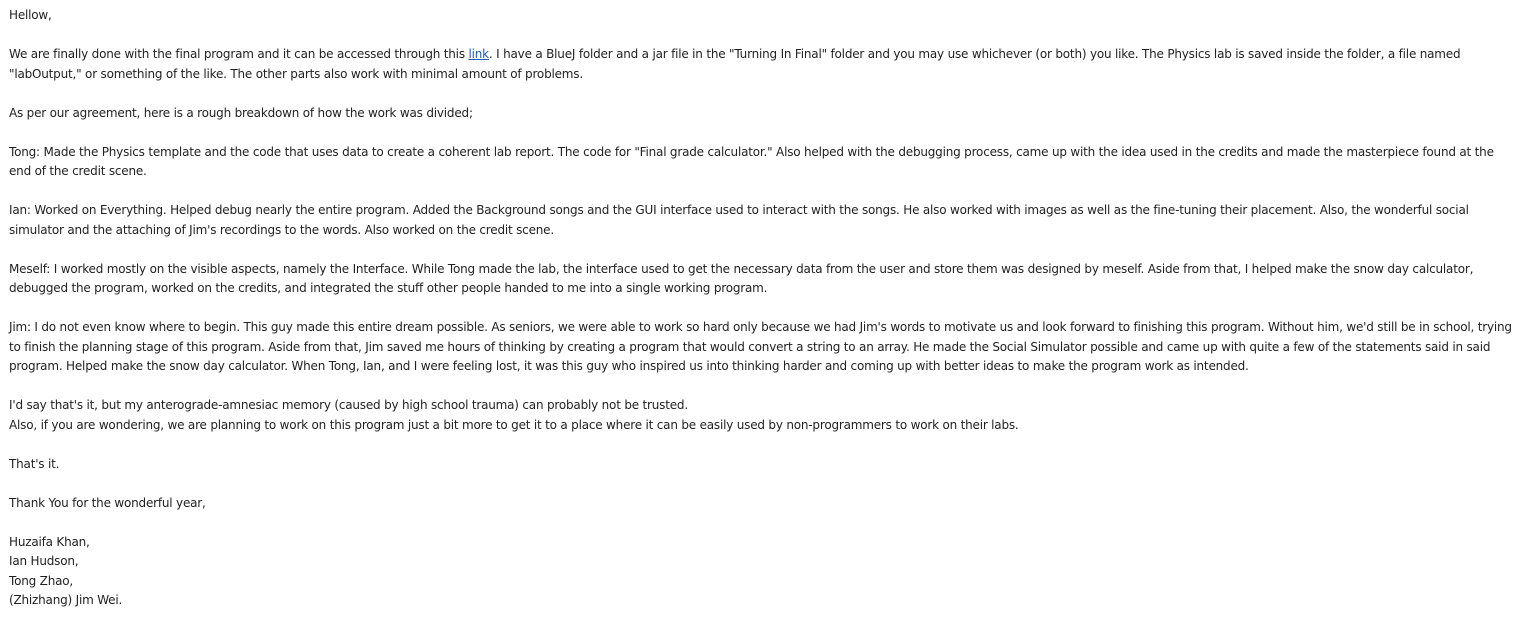 The height and width of the screenshot is (622, 1520). What do you see at coordinates (30, 15) in the screenshot?
I see `greeting: Hellow,` at bounding box center [30, 15].